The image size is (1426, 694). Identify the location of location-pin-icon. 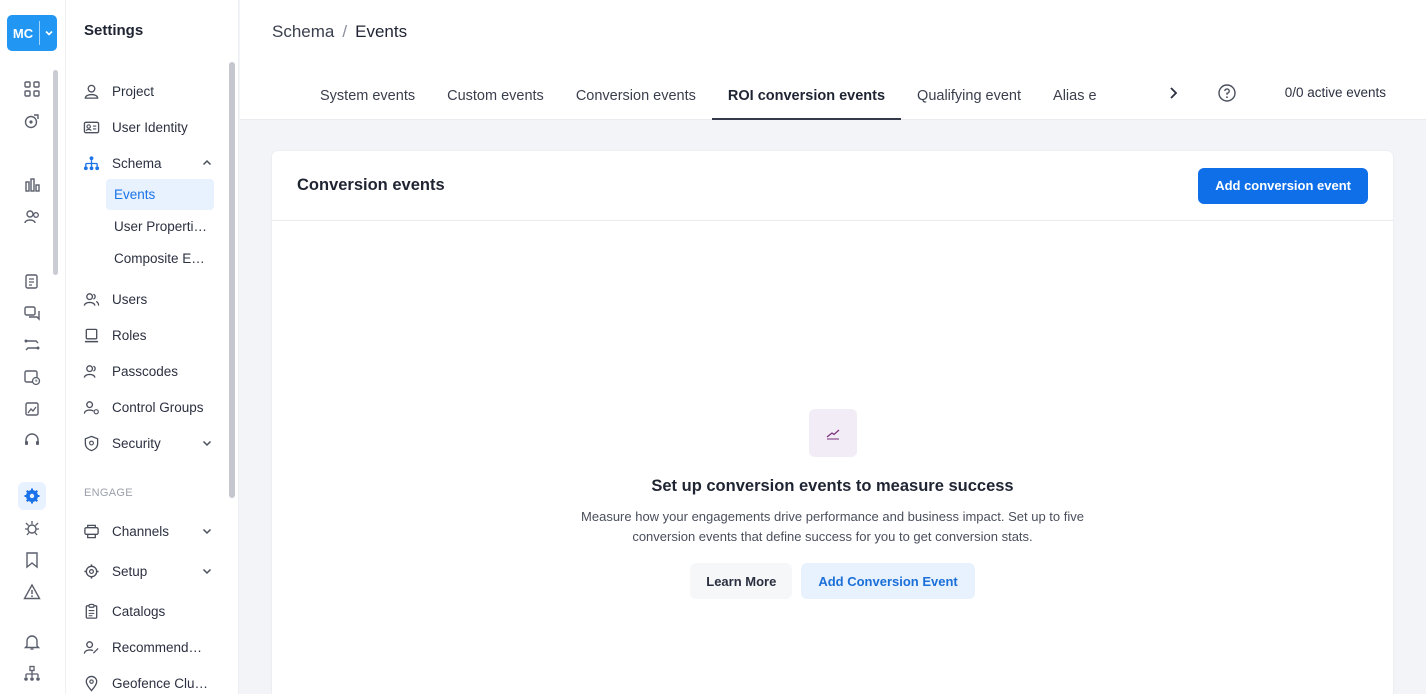
(91, 683).